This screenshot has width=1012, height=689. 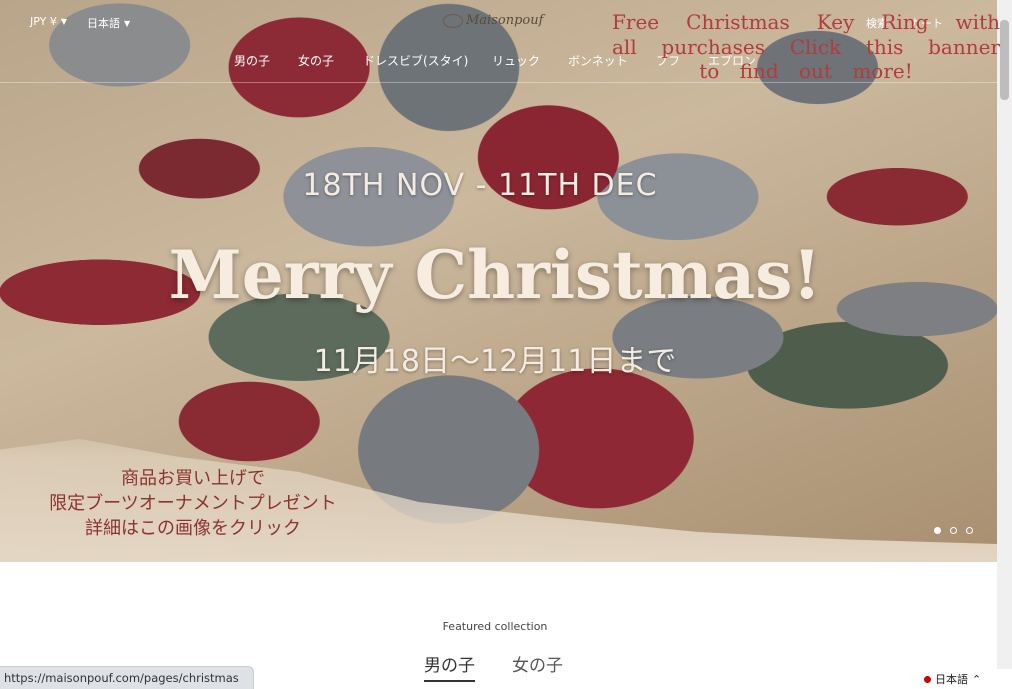 What do you see at coordinates (1004, 344) in the screenshot?
I see `vertical-scrollbar` at bounding box center [1004, 344].